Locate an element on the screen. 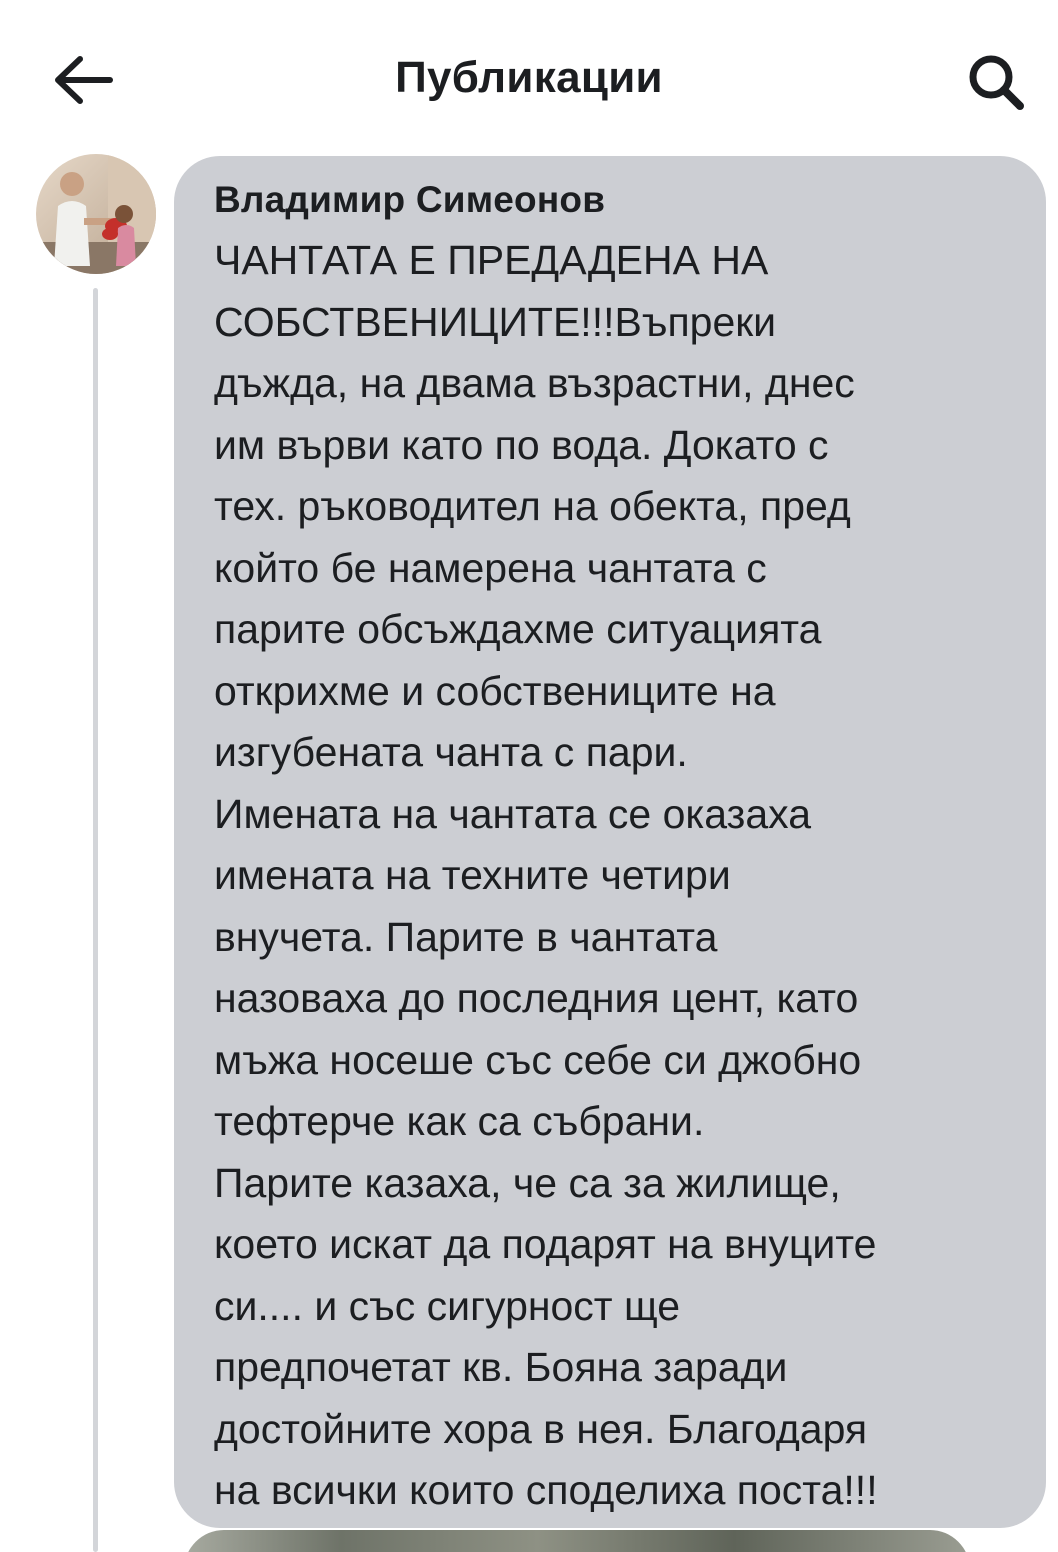 The image size is (1058, 1552). comment-line: който бе намерена чантата с is located at coordinates (490, 567).